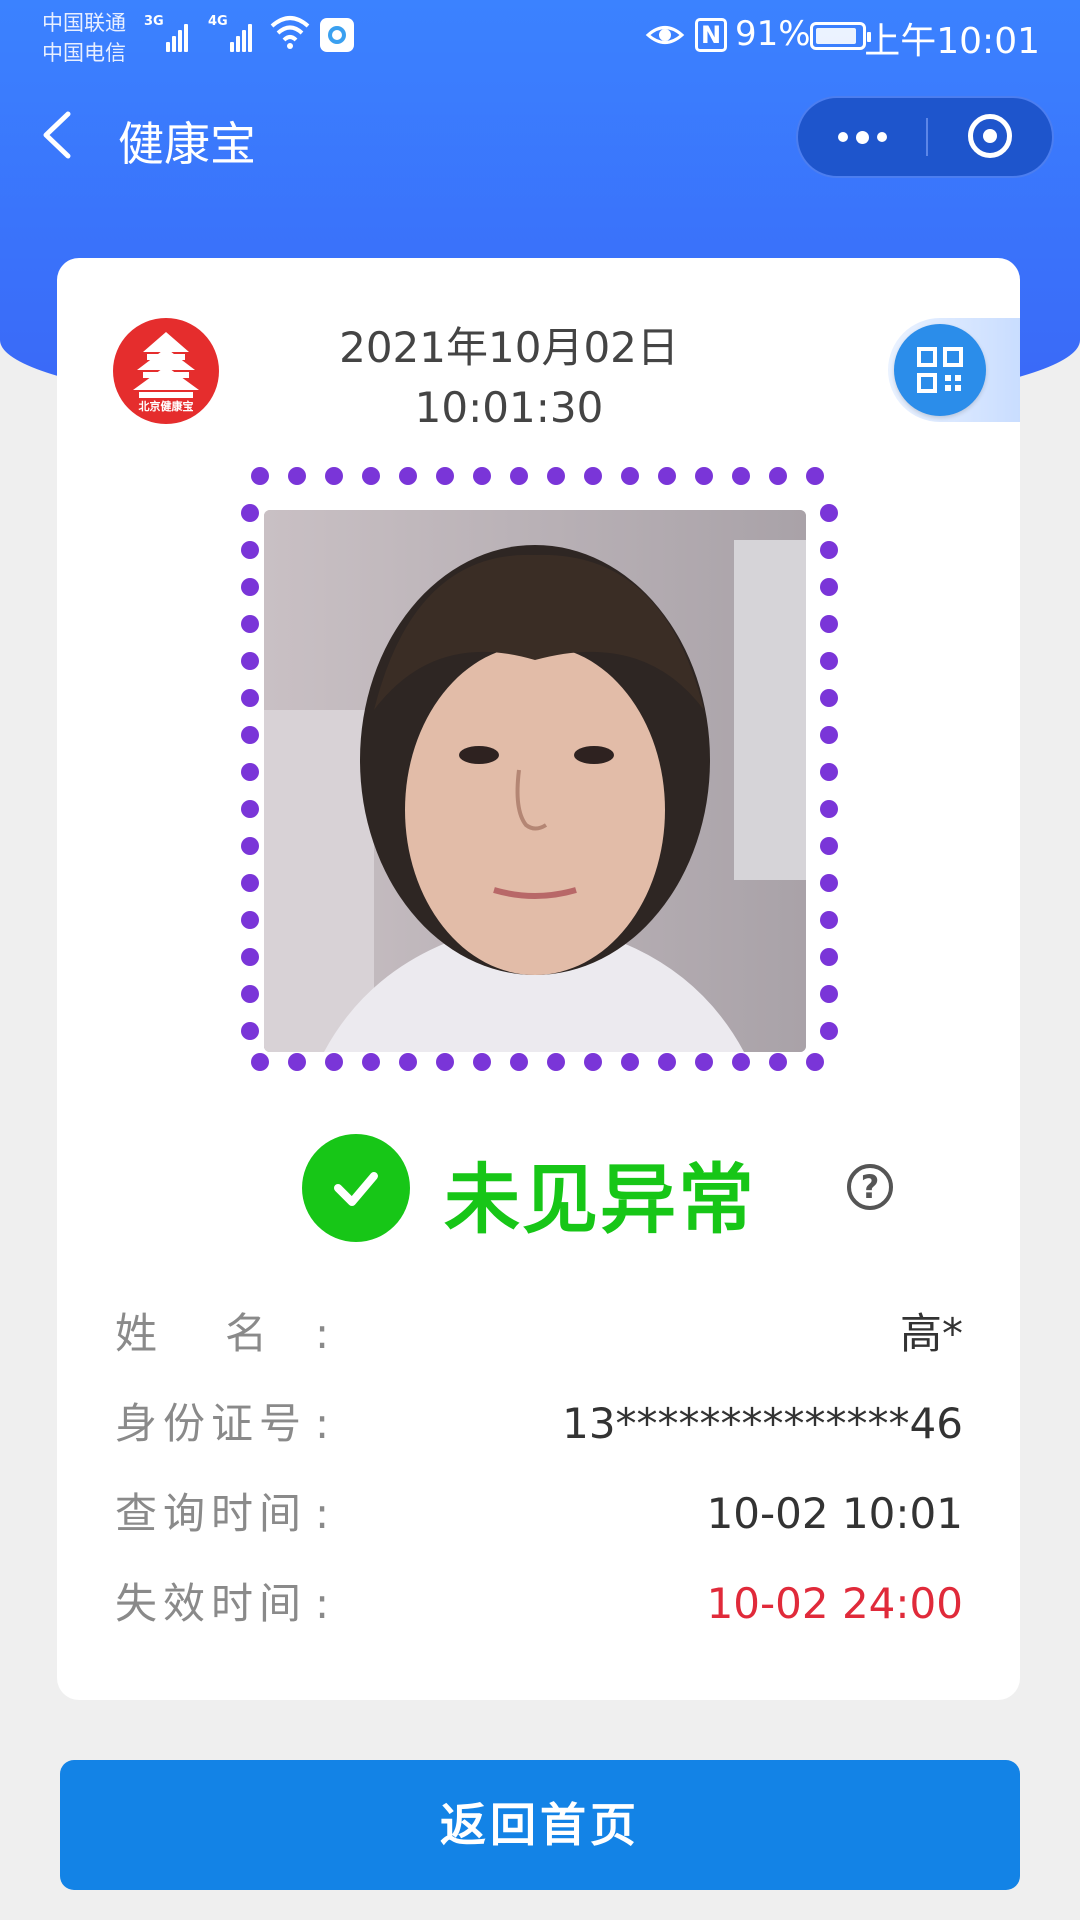 This screenshot has width=1080, height=1920. Describe the element at coordinates (539, 1334) in the screenshot. I see `info-row-name: 姓名 : 高*` at that location.